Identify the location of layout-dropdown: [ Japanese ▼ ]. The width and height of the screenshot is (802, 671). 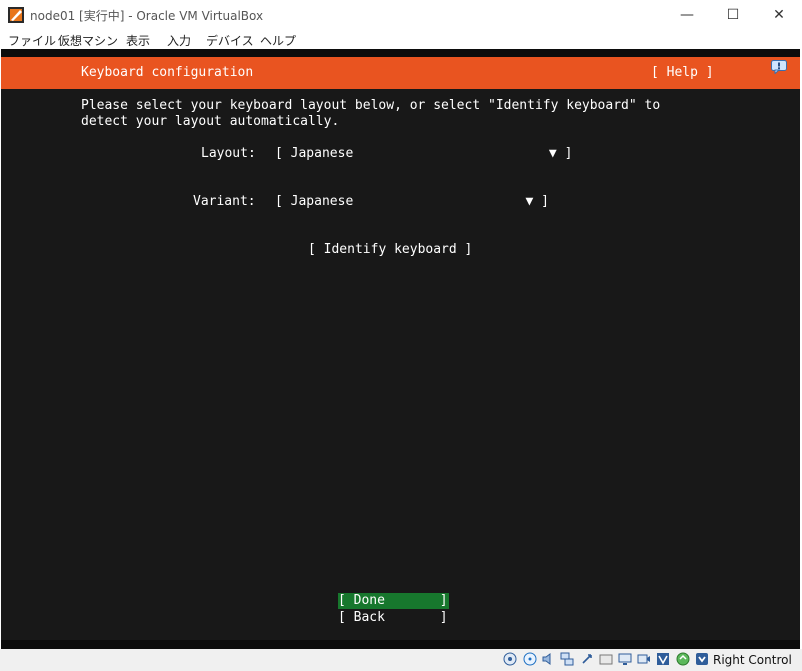
(423, 153).